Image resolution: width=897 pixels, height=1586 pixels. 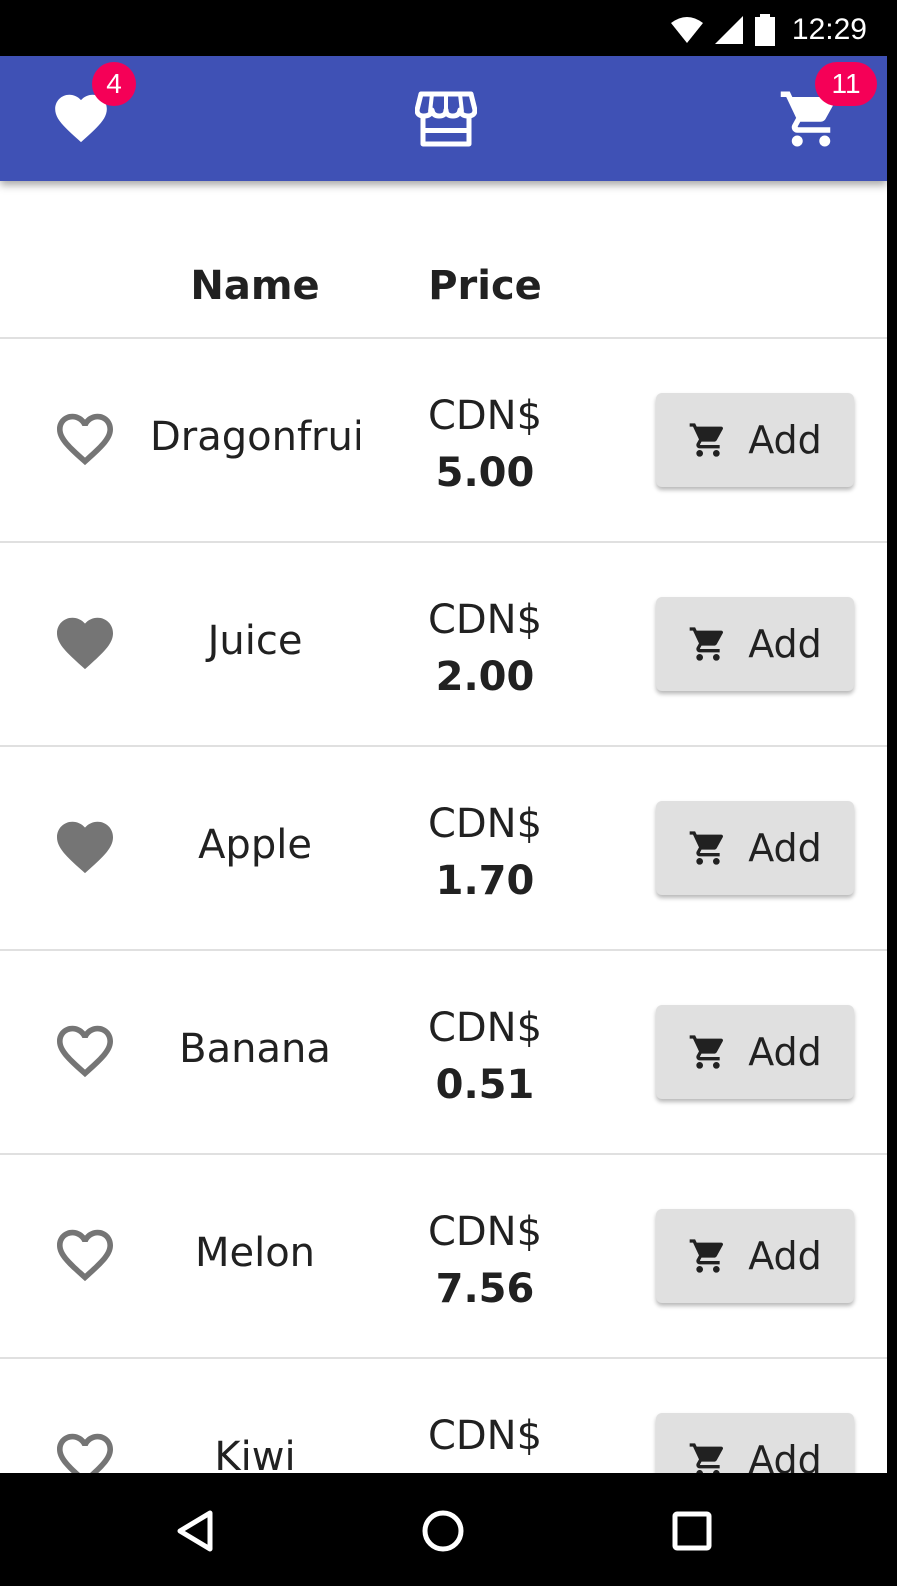 What do you see at coordinates (686, 30) in the screenshot?
I see `wifi-icon` at bounding box center [686, 30].